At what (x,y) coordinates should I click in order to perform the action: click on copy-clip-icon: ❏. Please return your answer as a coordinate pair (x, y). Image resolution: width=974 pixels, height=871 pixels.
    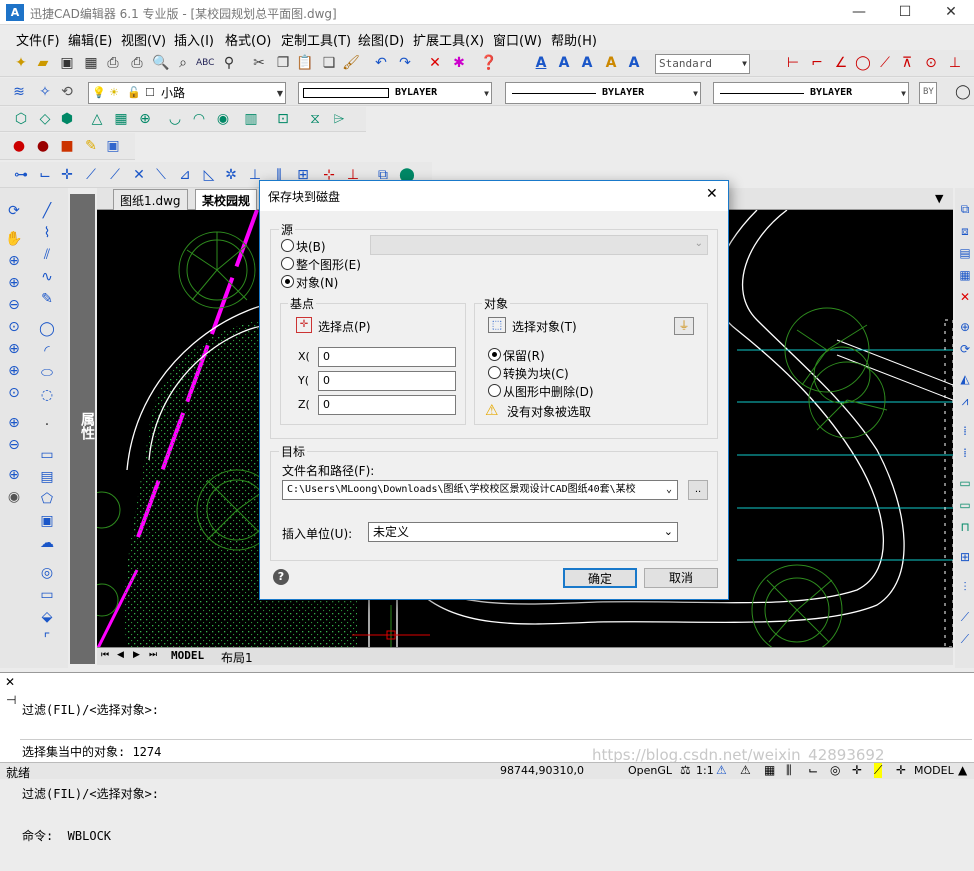
    Looking at the image, I should click on (329, 63).